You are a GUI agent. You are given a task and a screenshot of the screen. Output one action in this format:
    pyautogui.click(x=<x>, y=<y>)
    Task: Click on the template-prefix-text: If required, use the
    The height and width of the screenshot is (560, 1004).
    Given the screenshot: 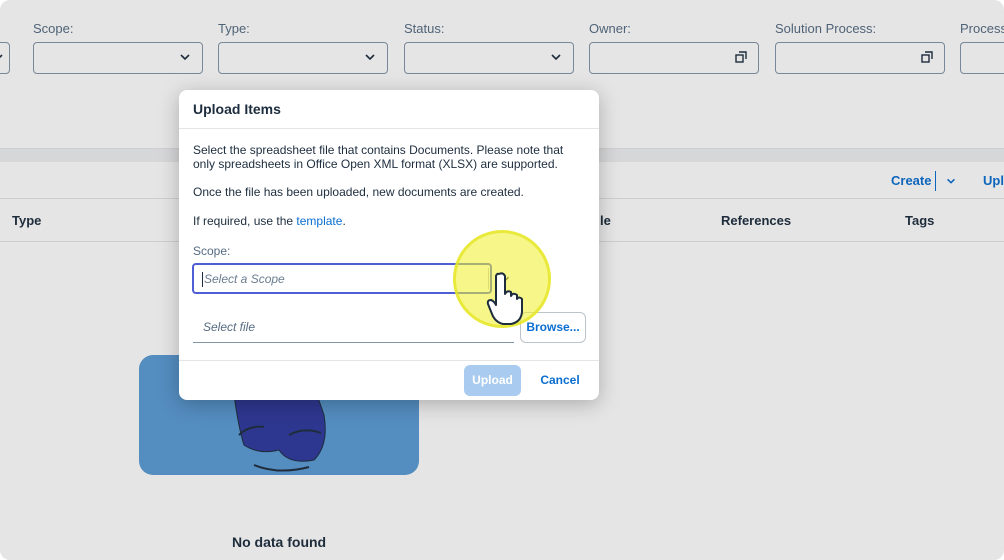 What is the action you would take?
    pyautogui.click(x=245, y=221)
    